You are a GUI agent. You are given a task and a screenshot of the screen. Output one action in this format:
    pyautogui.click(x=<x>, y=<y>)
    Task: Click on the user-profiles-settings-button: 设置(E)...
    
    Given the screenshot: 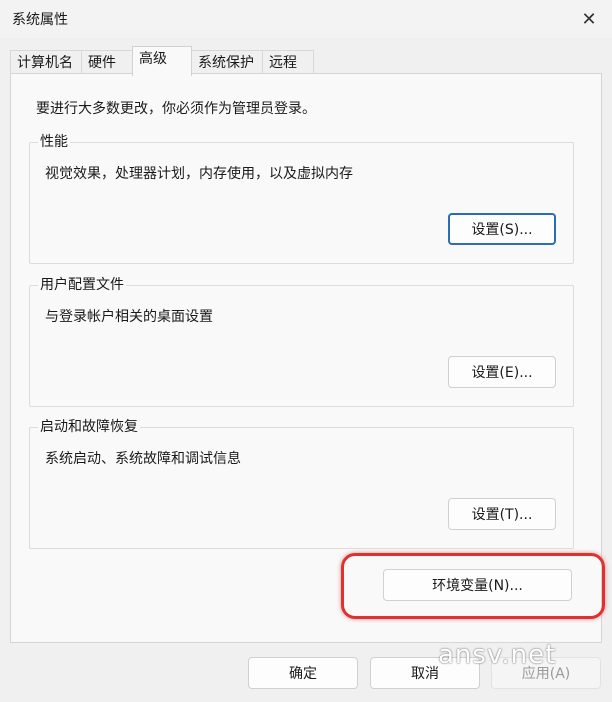 What is the action you would take?
    pyautogui.click(x=502, y=372)
    